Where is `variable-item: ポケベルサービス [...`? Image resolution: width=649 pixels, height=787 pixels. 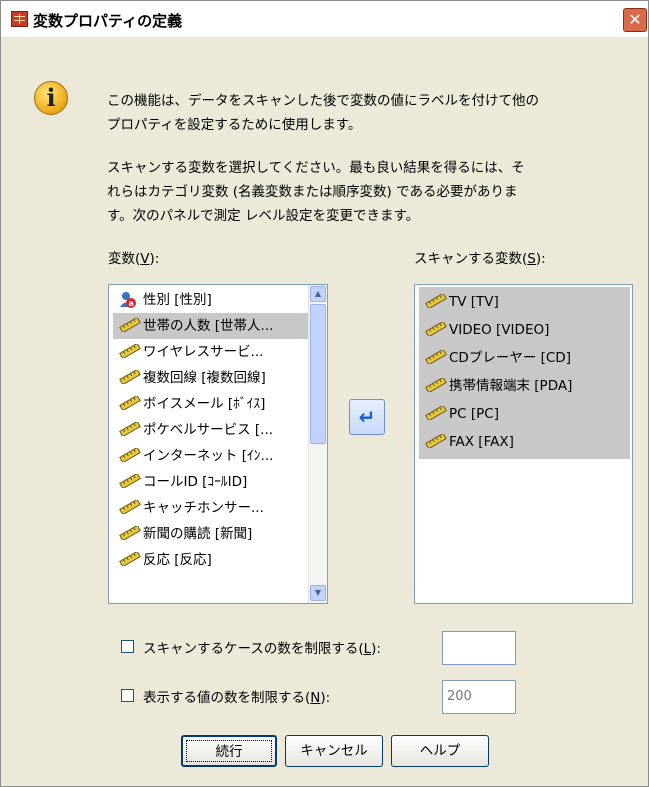
variable-item: ポケベルサービス [... is located at coordinates (218, 430).